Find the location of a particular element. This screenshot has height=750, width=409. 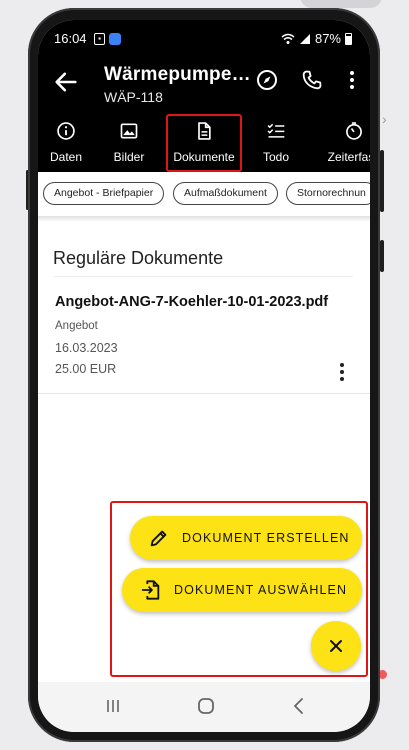

image-icon is located at coordinates (129, 131).